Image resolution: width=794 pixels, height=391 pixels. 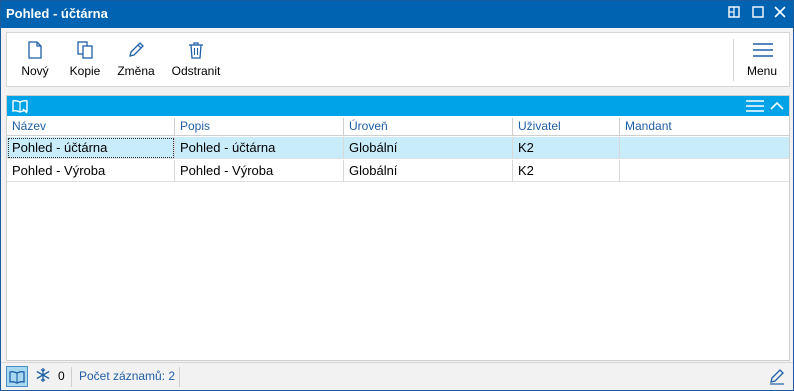 I want to click on new-button: Nový, so click(x=35, y=59).